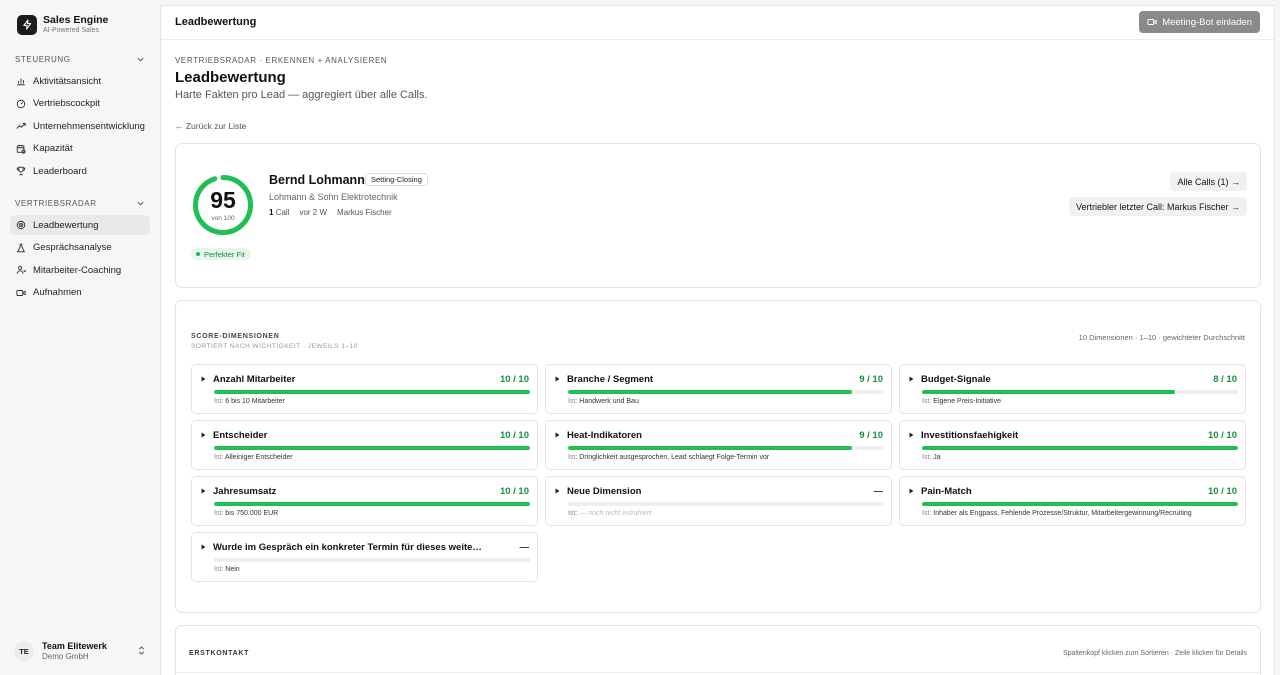 The image size is (1280, 675). I want to click on lead-owner: Markus Fischer, so click(364, 212).